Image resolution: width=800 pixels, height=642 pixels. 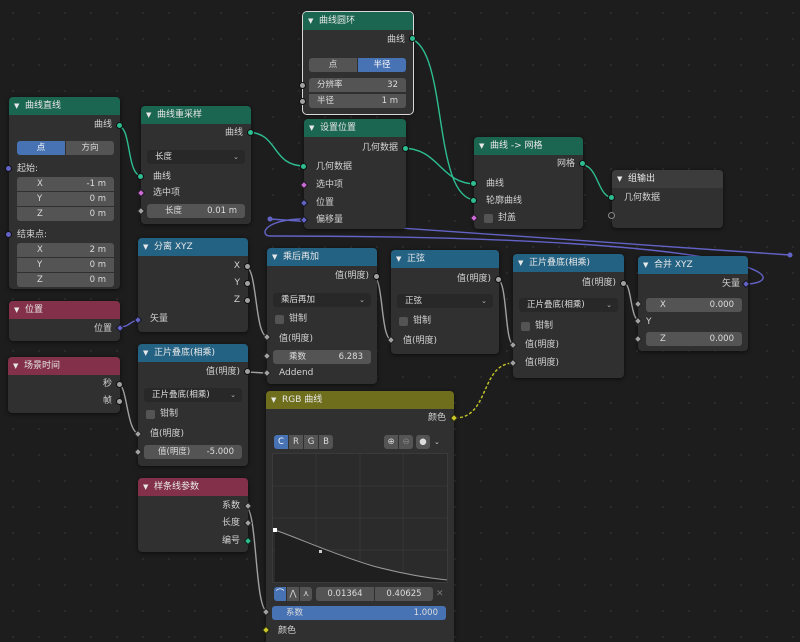 I want to click on node-header: ▼ 曲线直线, so click(x=64, y=106).